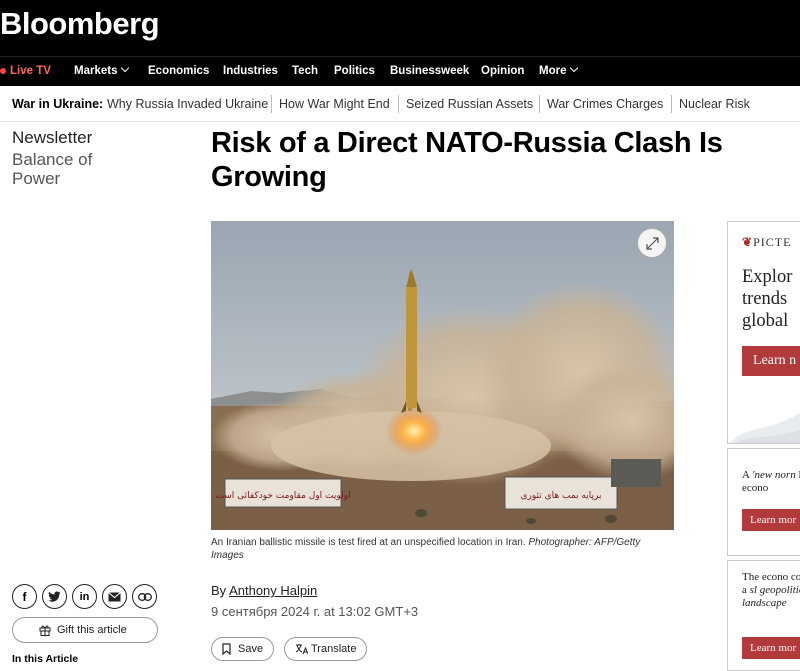 This screenshot has height=671, width=800. Describe the element at coordinates (767, 299) in the screenshot. I see `ad-headline: Explor trends global` at that location.